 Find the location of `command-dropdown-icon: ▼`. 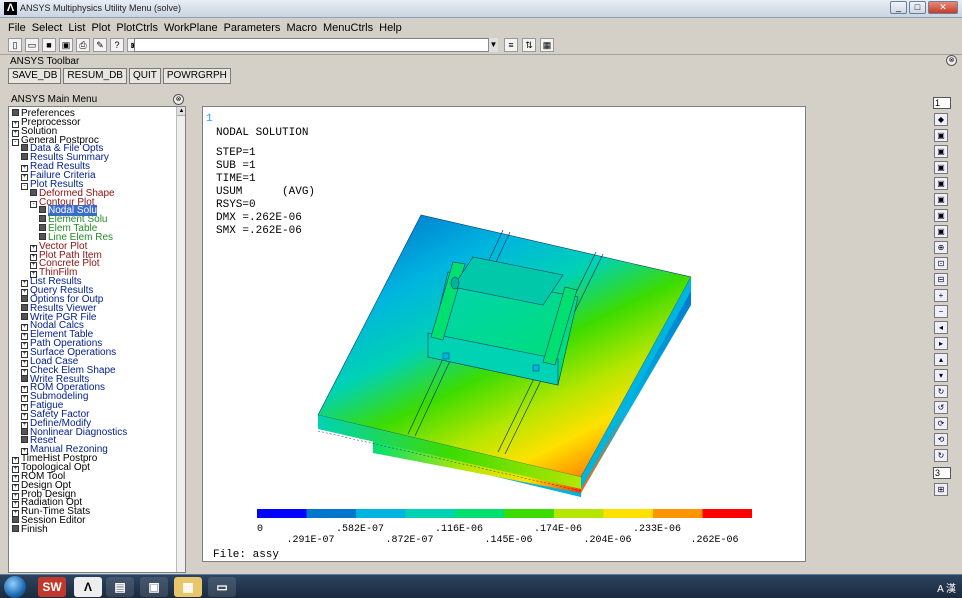

command-dropdown-icon: ▼ is located at coordinates (493, 45).